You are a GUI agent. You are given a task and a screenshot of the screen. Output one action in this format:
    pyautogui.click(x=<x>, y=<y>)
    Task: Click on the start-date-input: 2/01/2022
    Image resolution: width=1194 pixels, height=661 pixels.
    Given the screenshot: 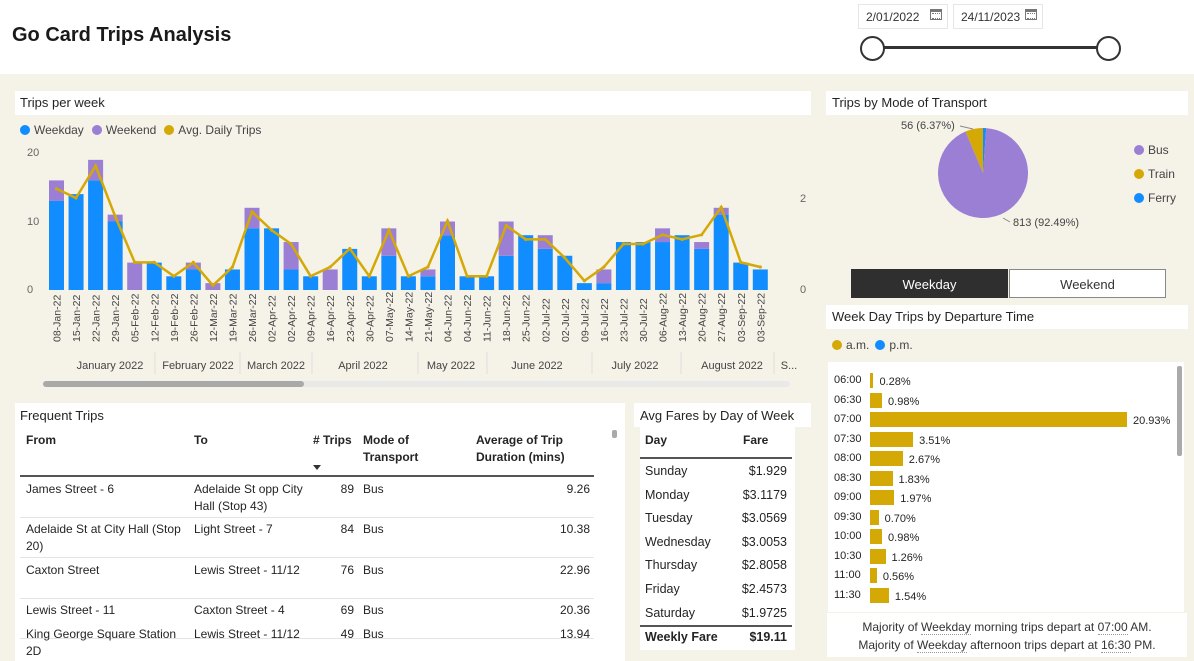 What is the action you would take?
    pyautogui.click(x=903, y=16)
    